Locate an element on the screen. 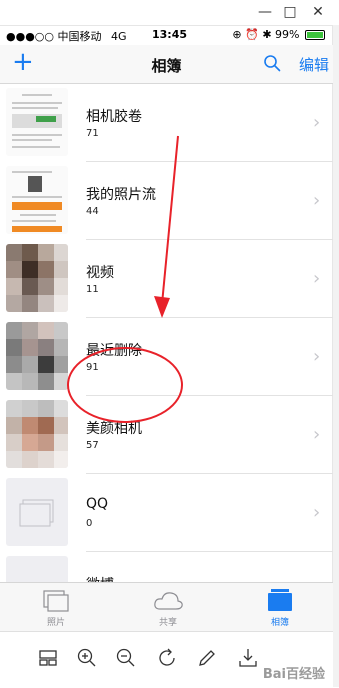  album-count: 71 is located at coordinates (92, 133).